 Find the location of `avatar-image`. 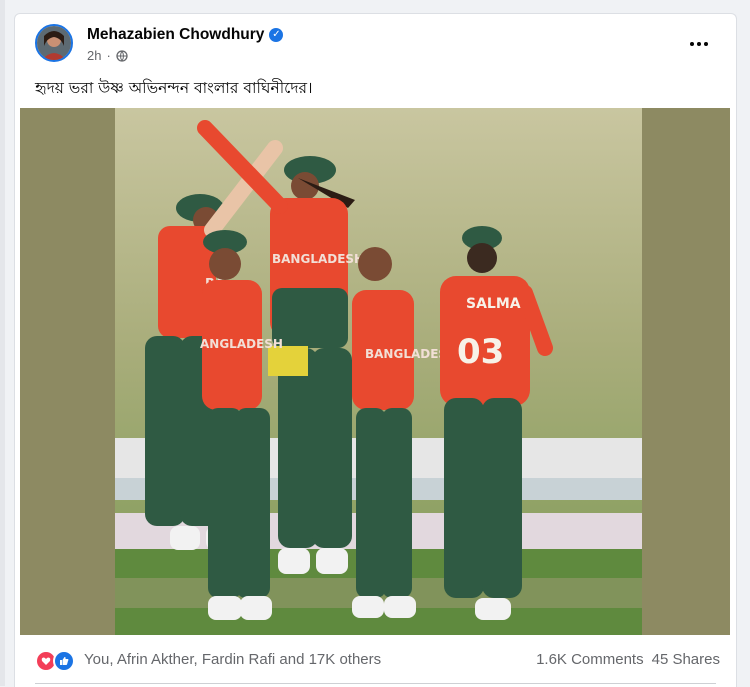

avatar-image is located at coordinates (54, 43).